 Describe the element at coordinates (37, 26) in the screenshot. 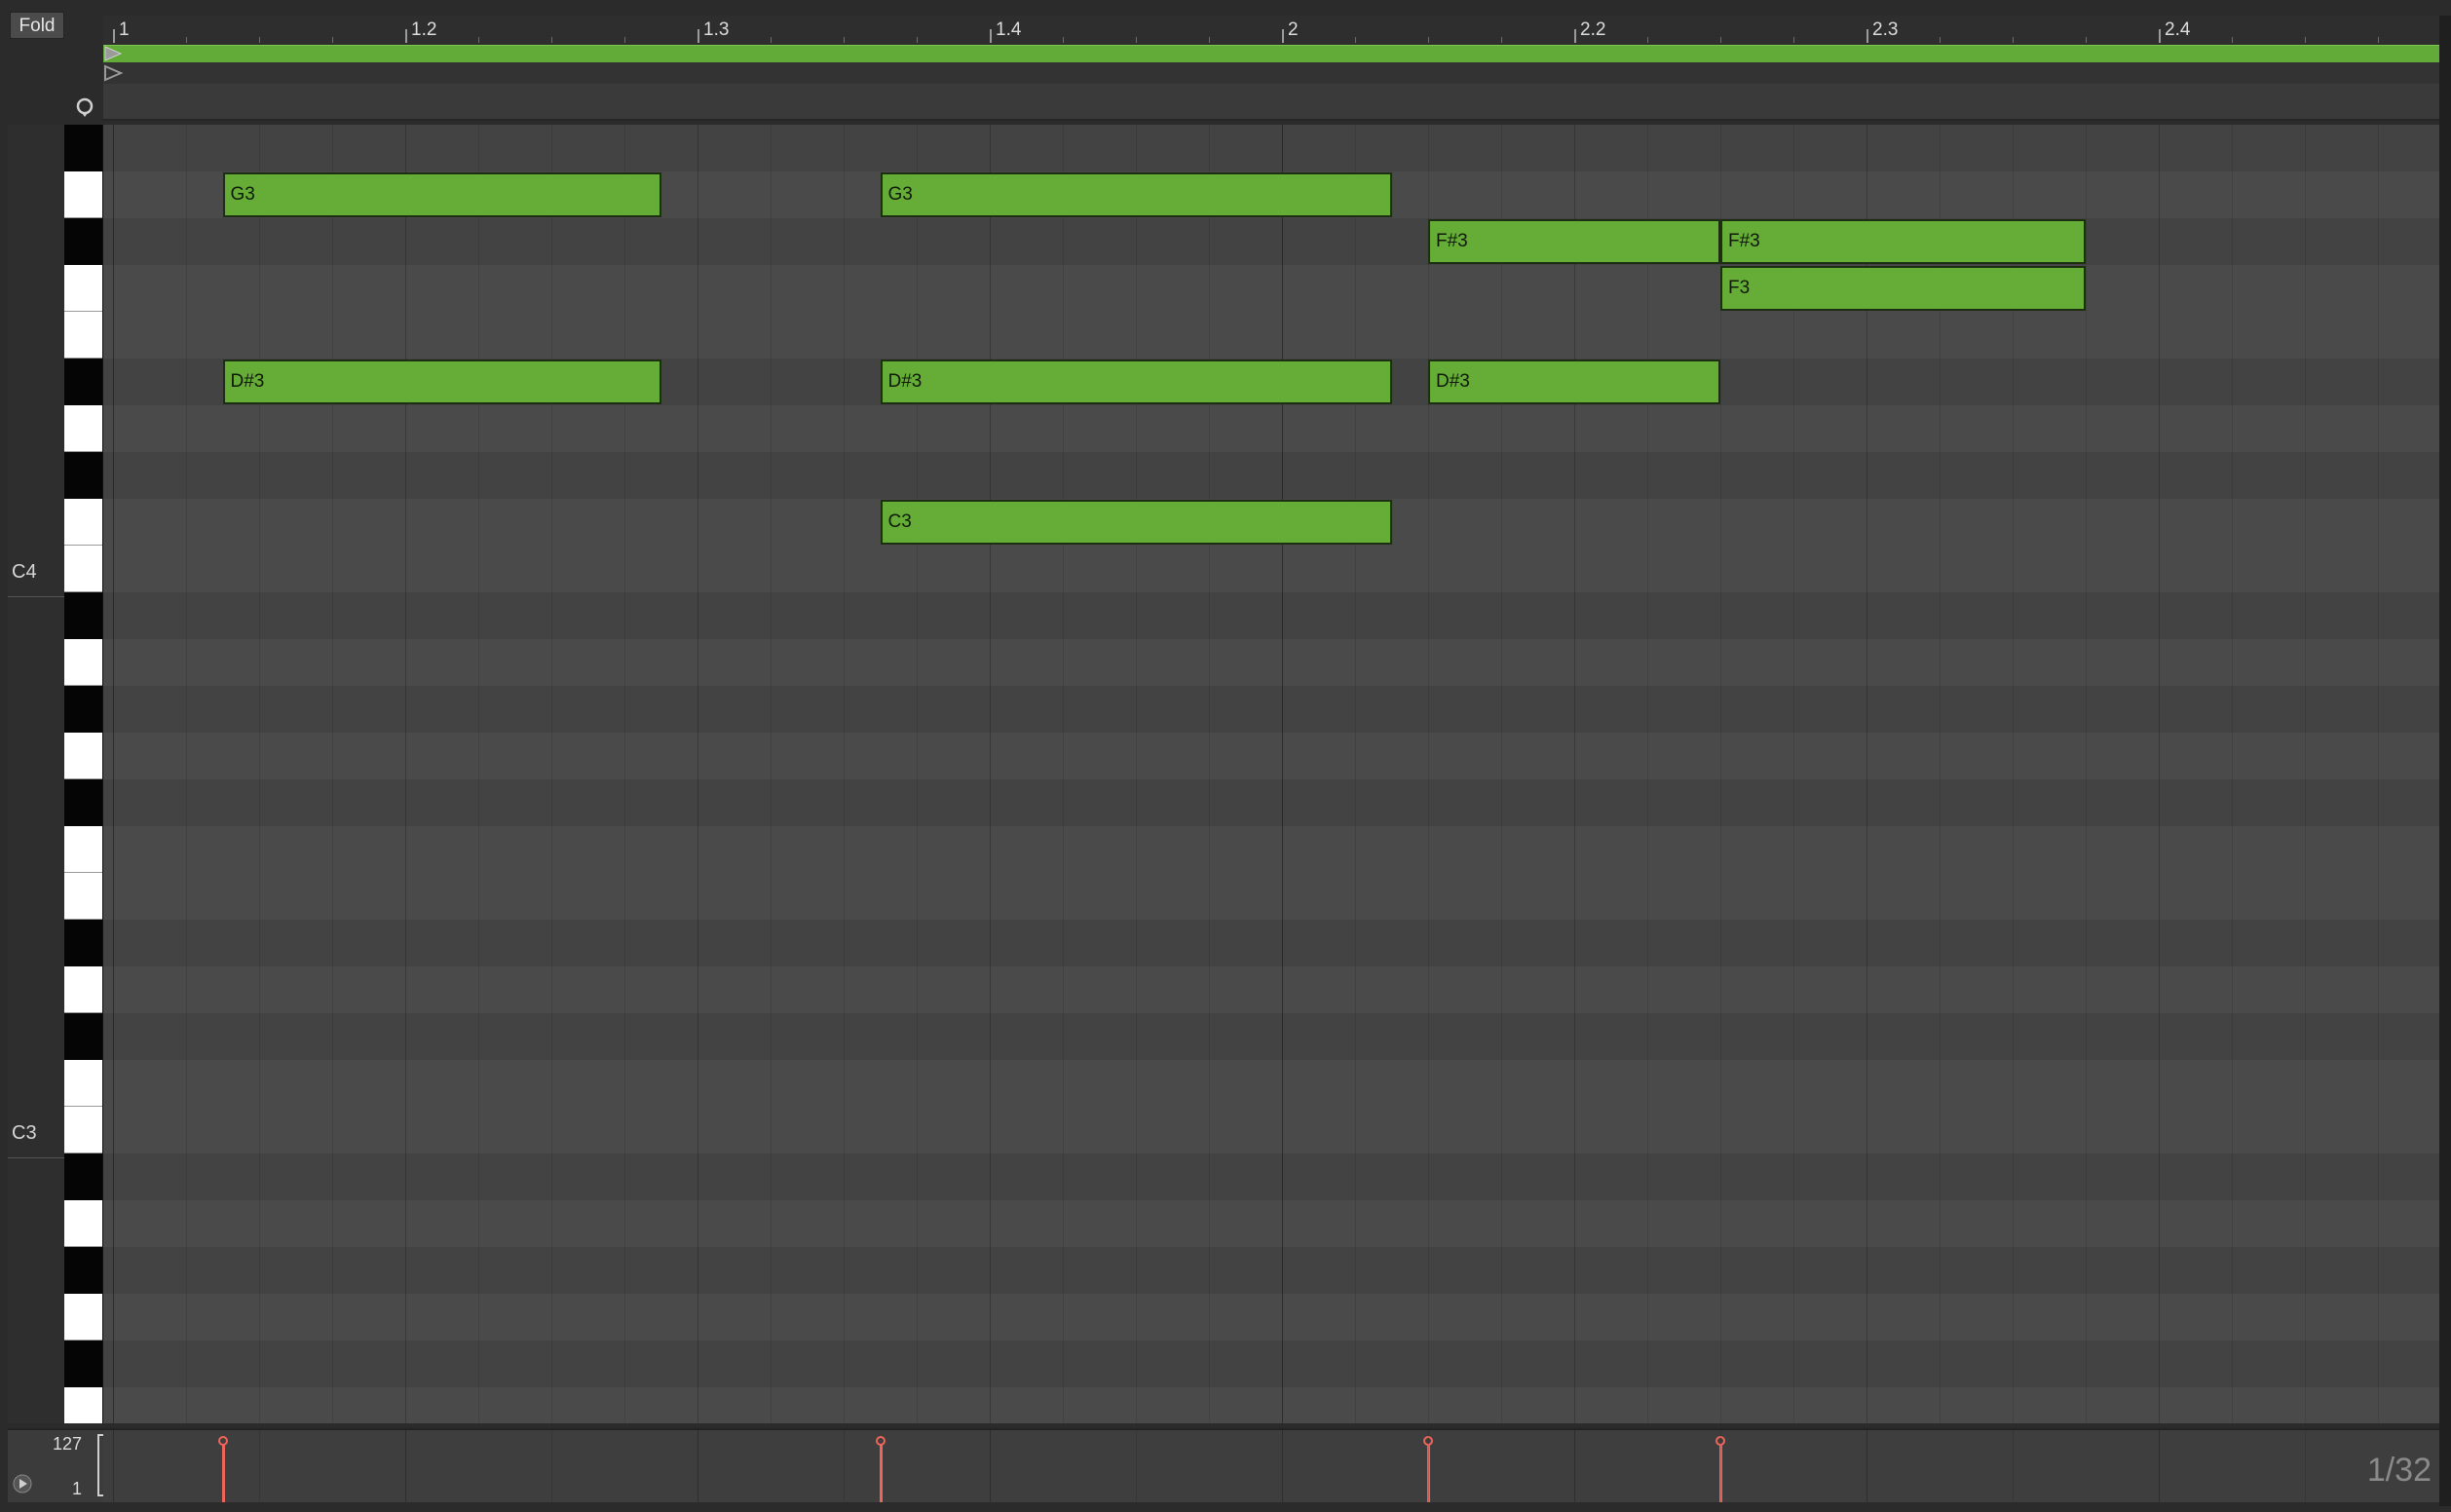

I see `fold-button: Fold` at that location.